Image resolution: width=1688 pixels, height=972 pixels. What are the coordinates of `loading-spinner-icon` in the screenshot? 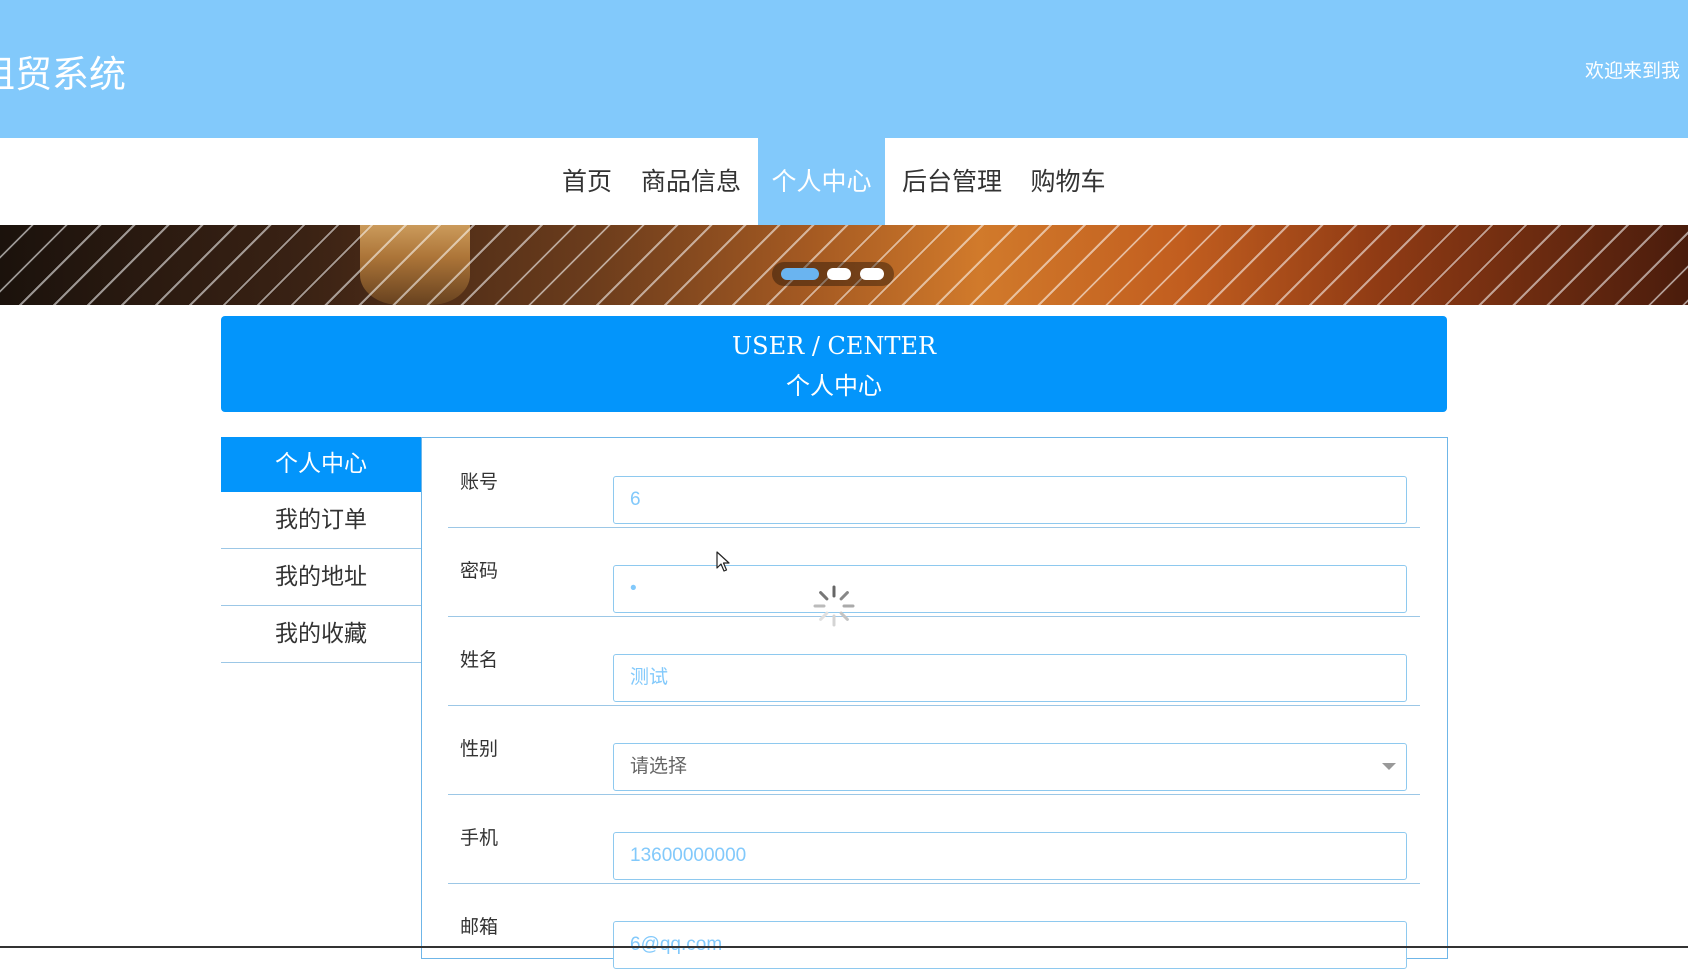 It's located at (834, 606).